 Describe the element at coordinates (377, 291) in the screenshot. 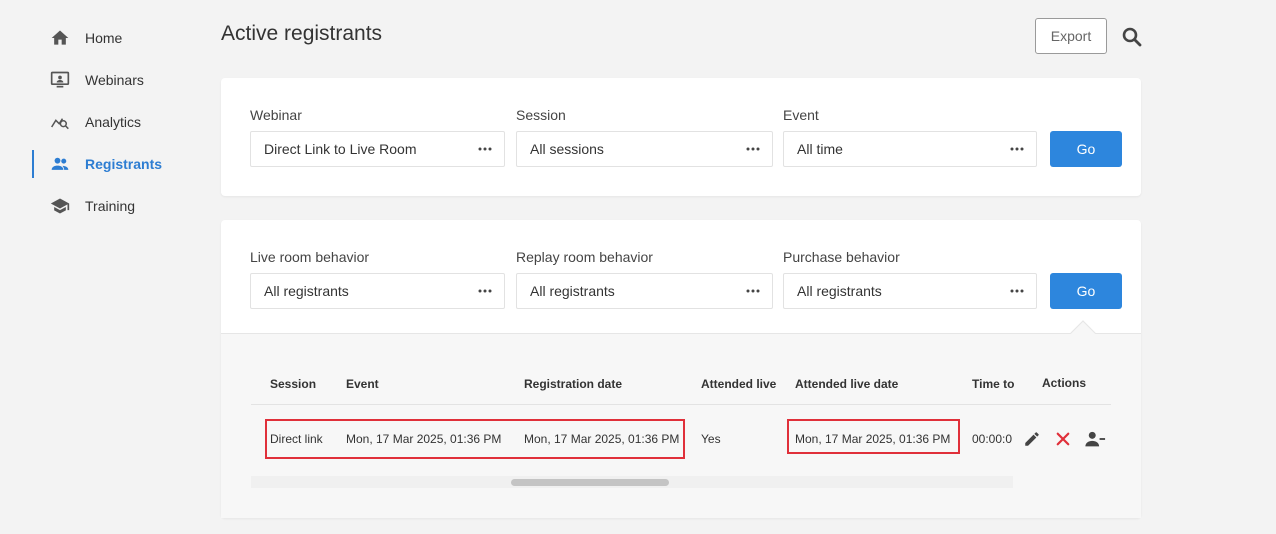

I see `live-room-behavior-select: All registrants` at that location.